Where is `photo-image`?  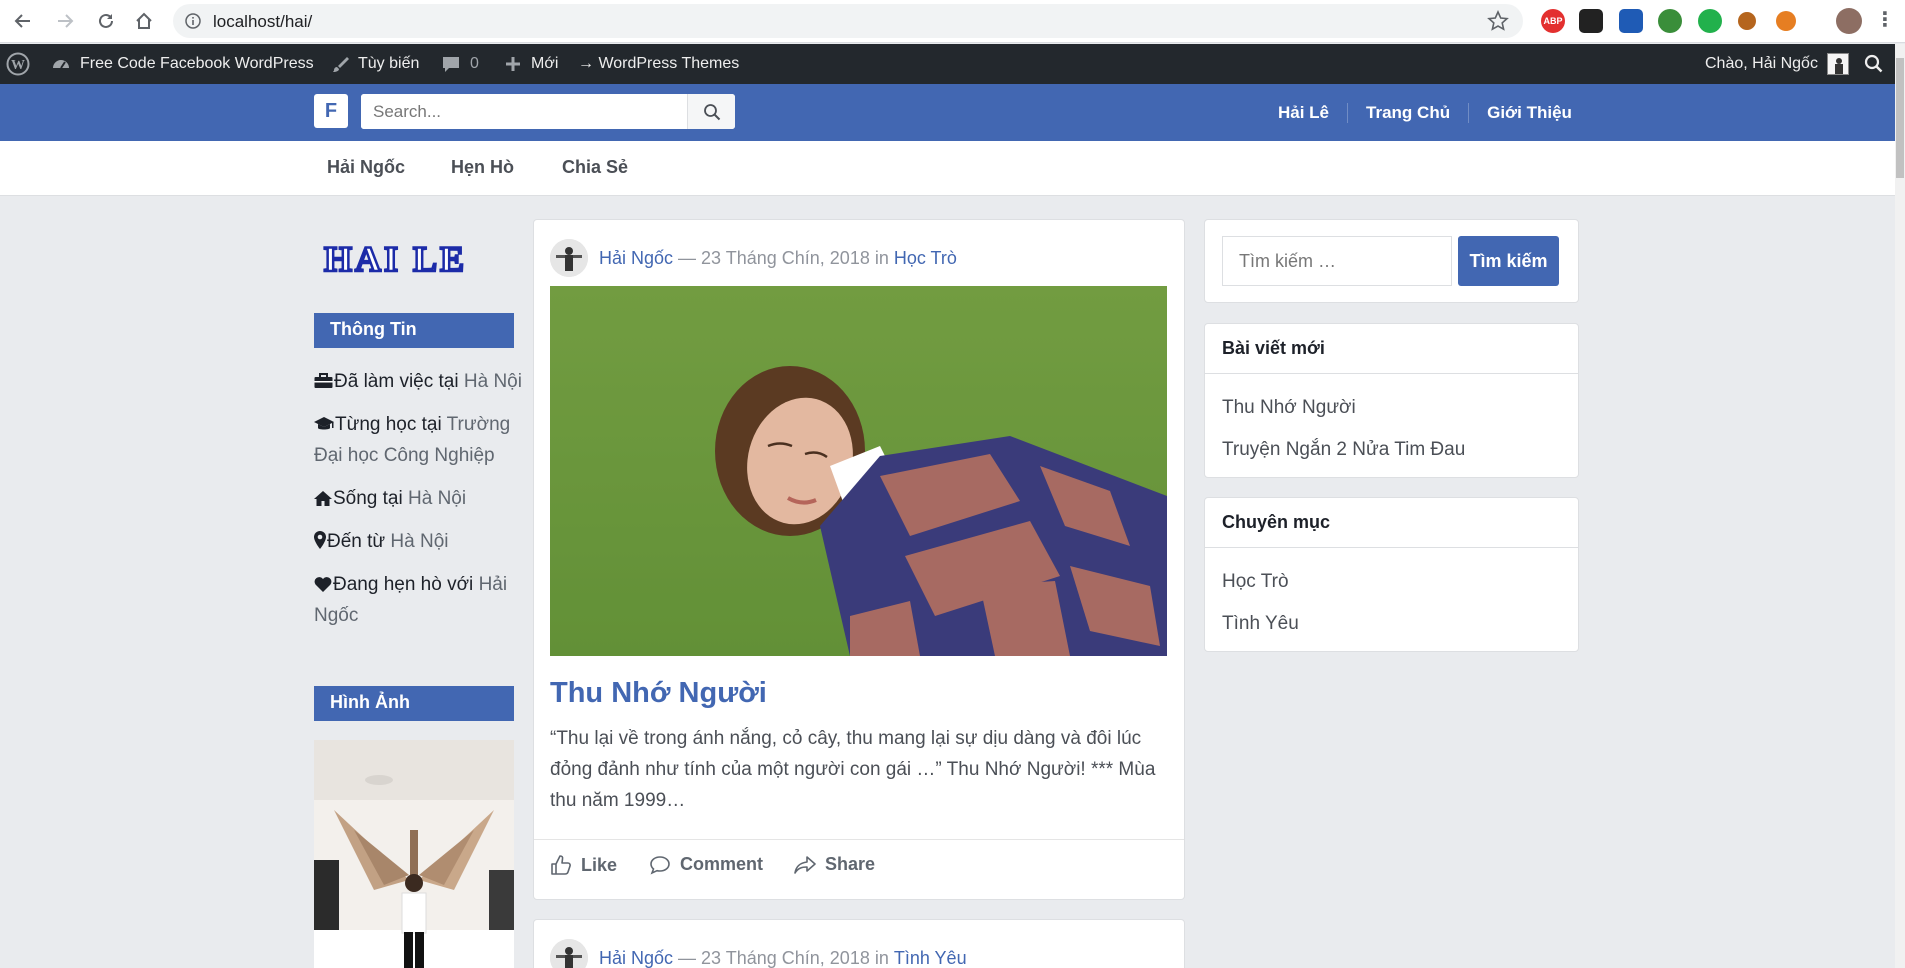 photo-image is located at coordinates (414, 854).